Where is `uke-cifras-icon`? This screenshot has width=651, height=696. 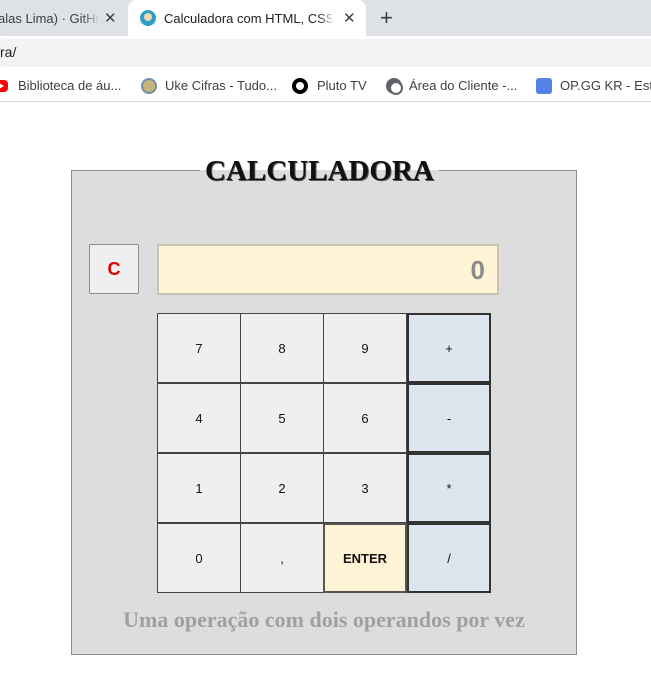 uke-cifras-icon is located at coordinates (149, 86).